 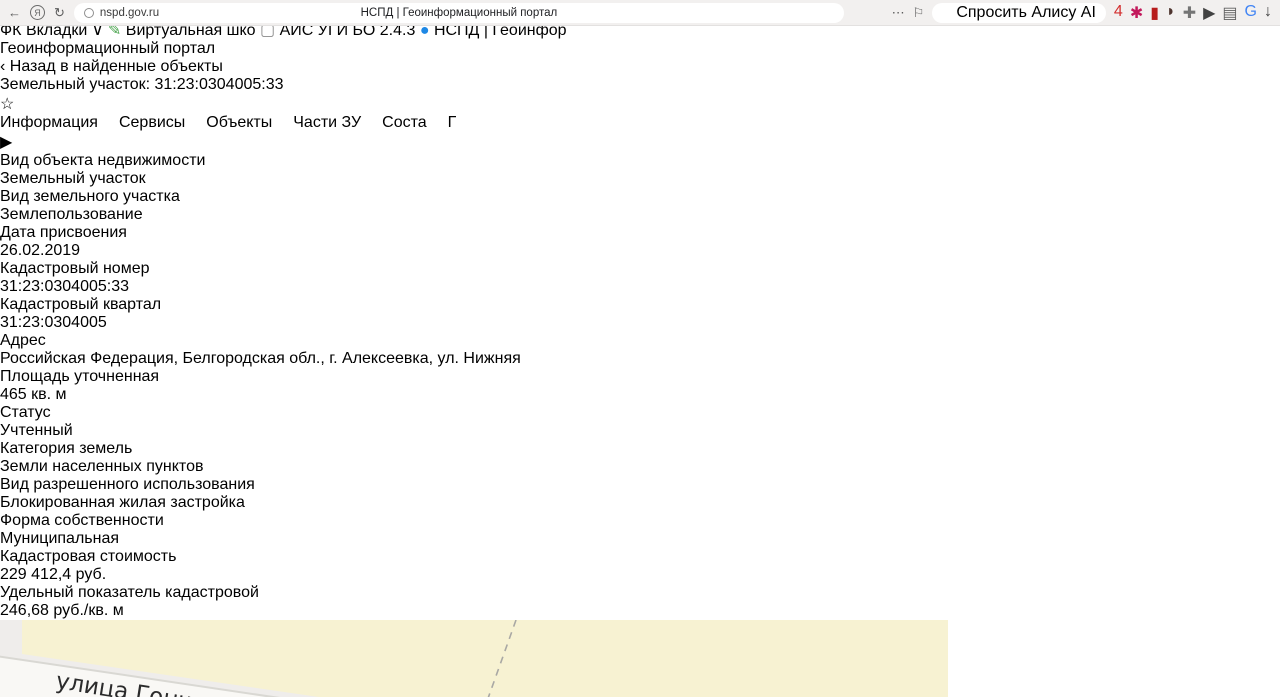 What do you see at coordinates (14, 12) in the screenshot?
I see `back-icon: ←` at bounding box center [14, 12].